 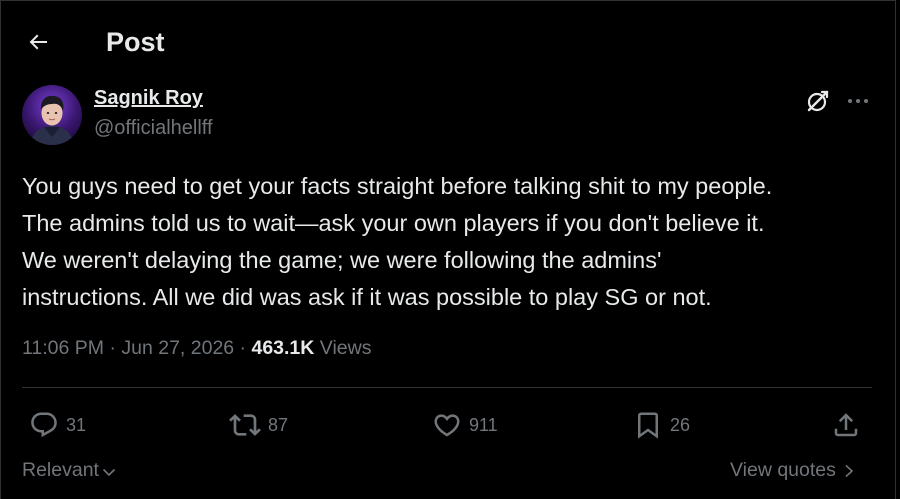 I want to click on chevron-right-icon, so click(x=849, y=470).